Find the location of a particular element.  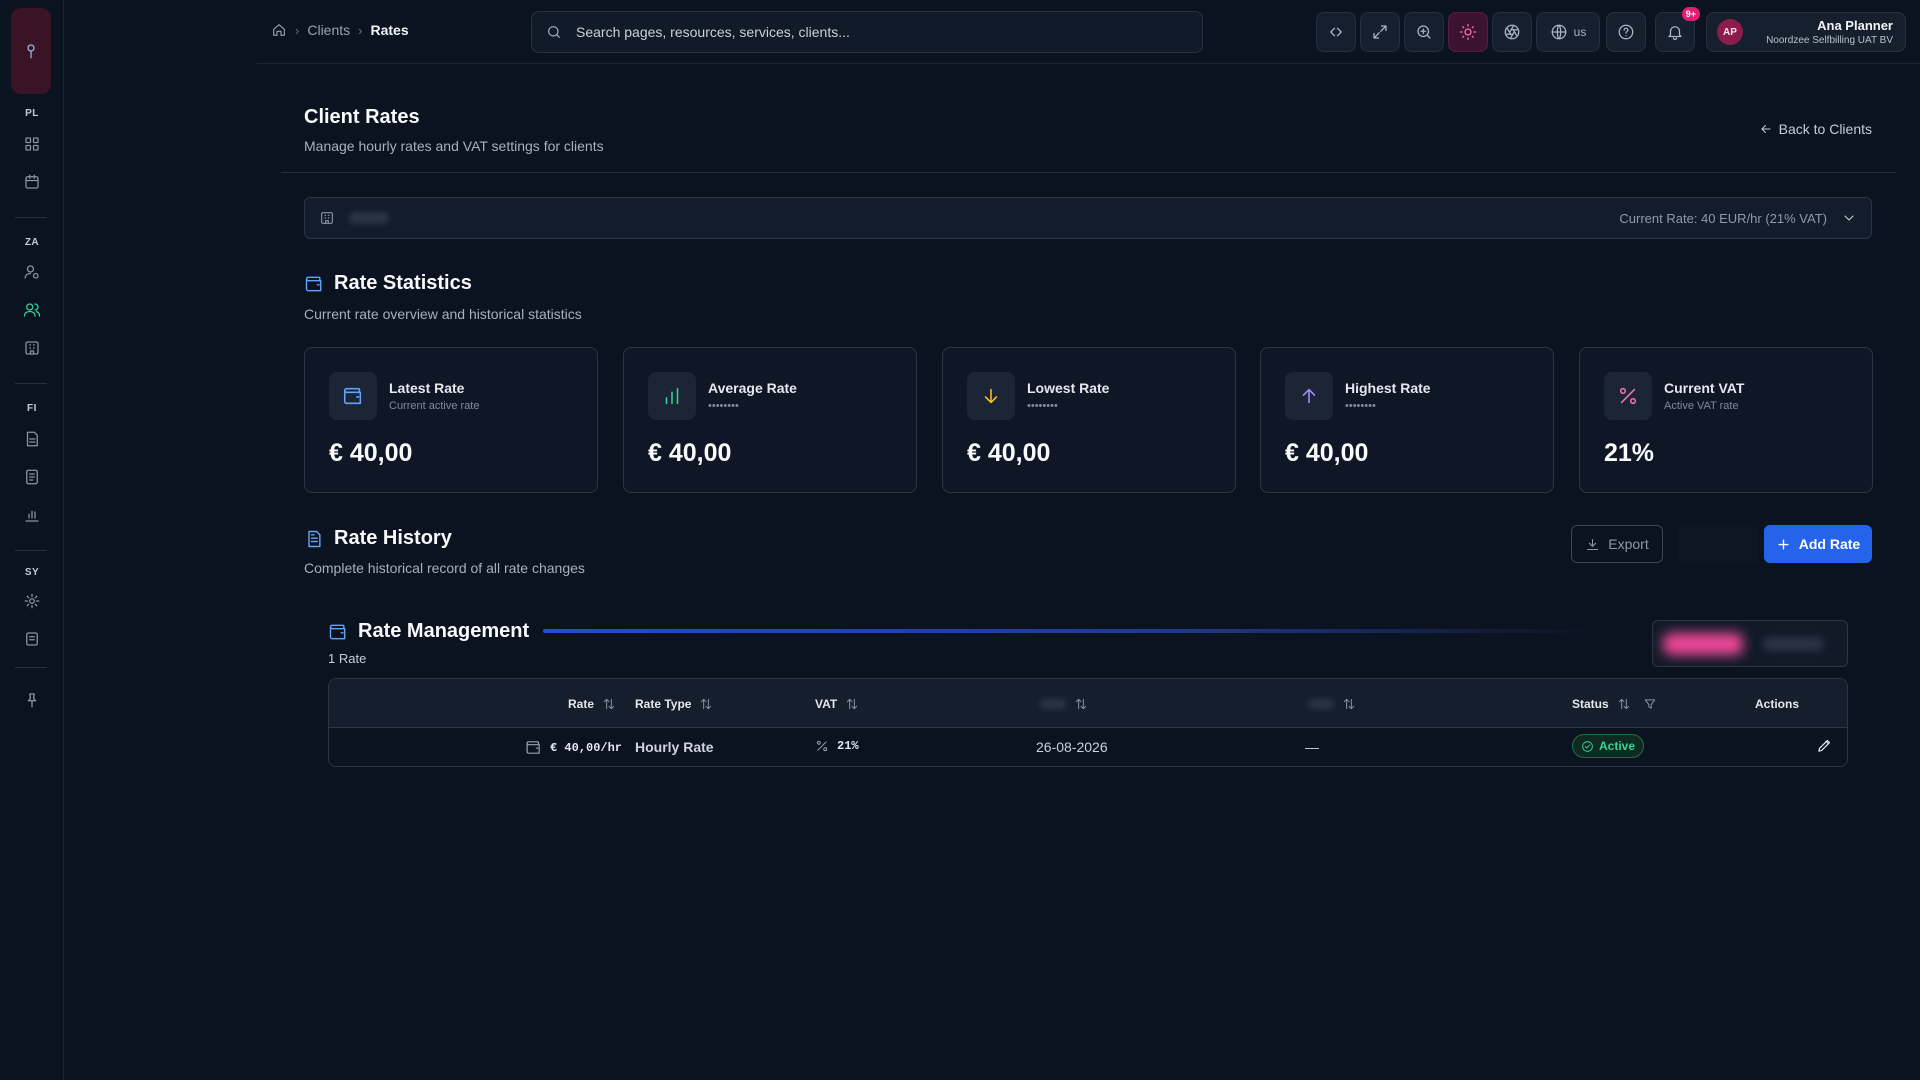

user-gear-icon is located at coordinates (31, 272).